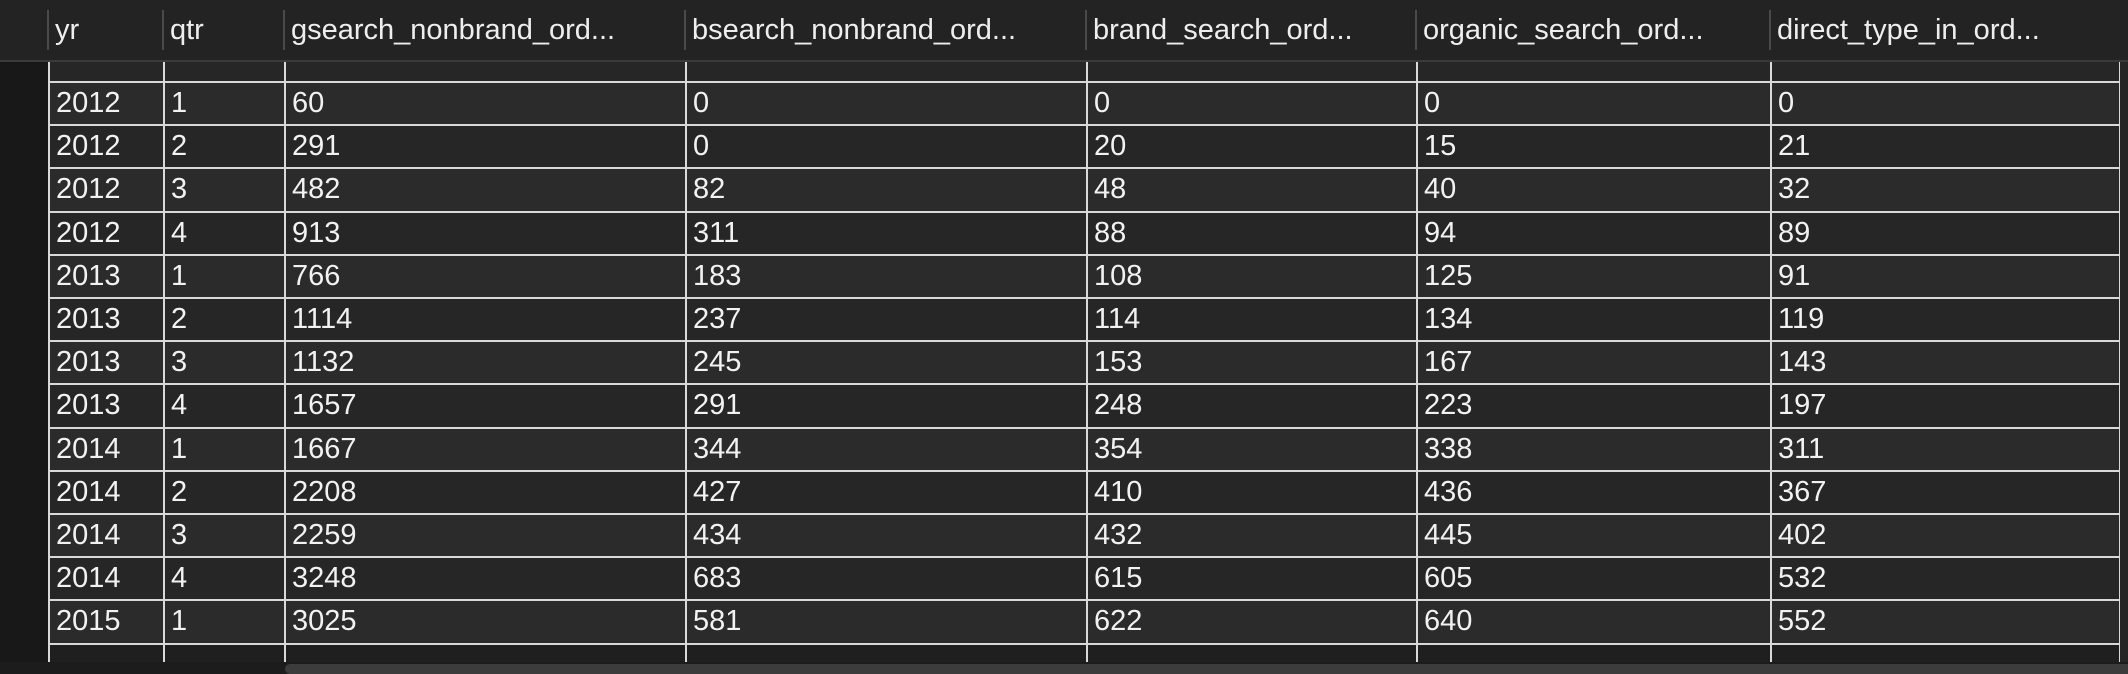 The height and width of the screenshot is (674, 2128). I want to click on table-row: 2013 2 1114 237 114 134 119, so click(1088, 319).